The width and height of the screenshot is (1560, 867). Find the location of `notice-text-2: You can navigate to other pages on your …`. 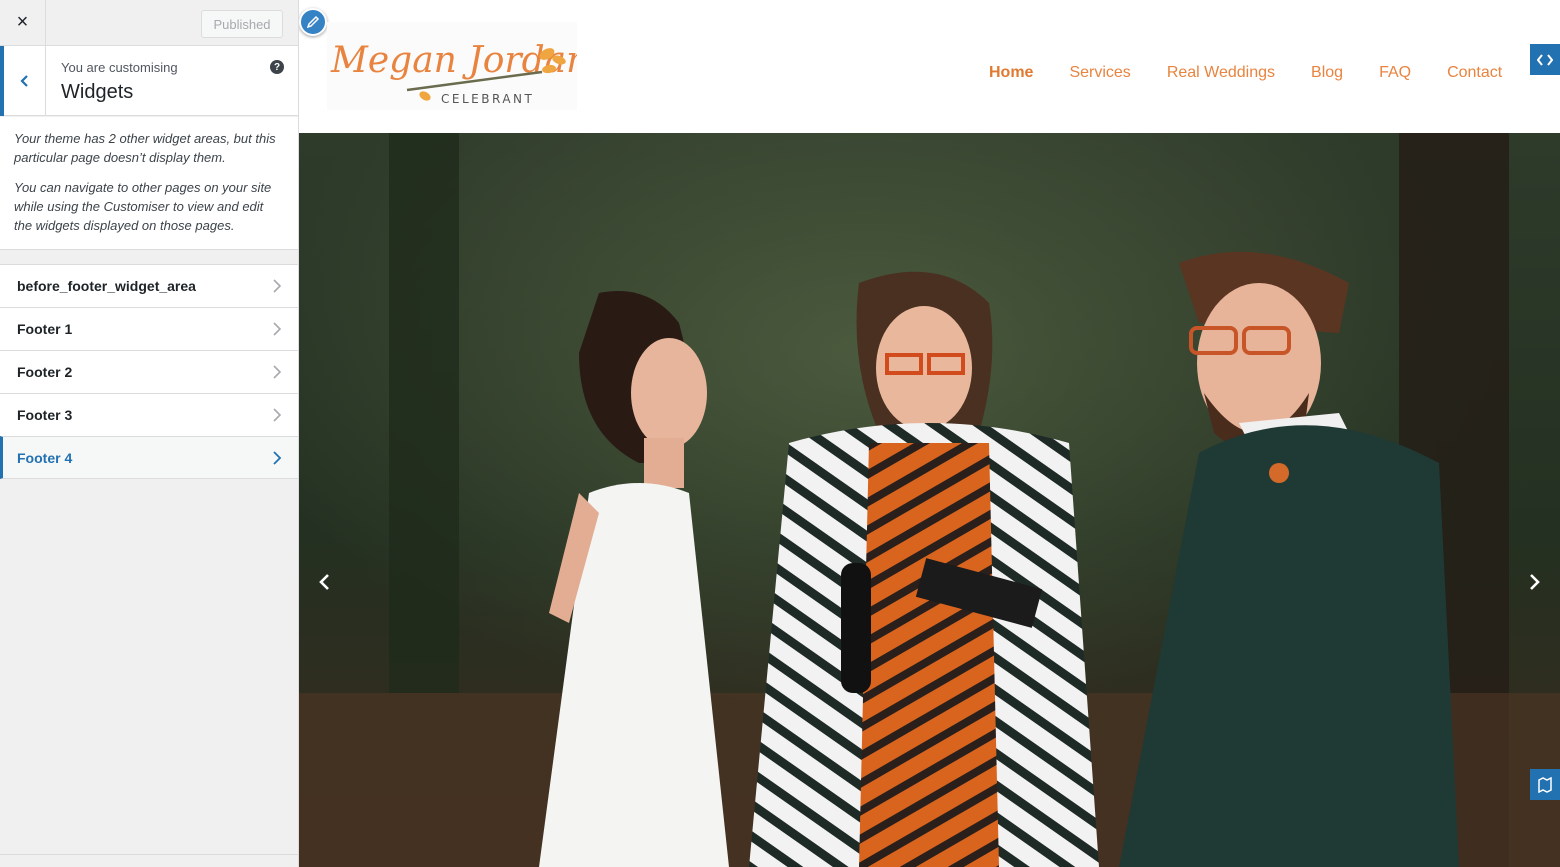

notice-text-2: You can navigate to other pages on your … is located at coordinates (143, 206).